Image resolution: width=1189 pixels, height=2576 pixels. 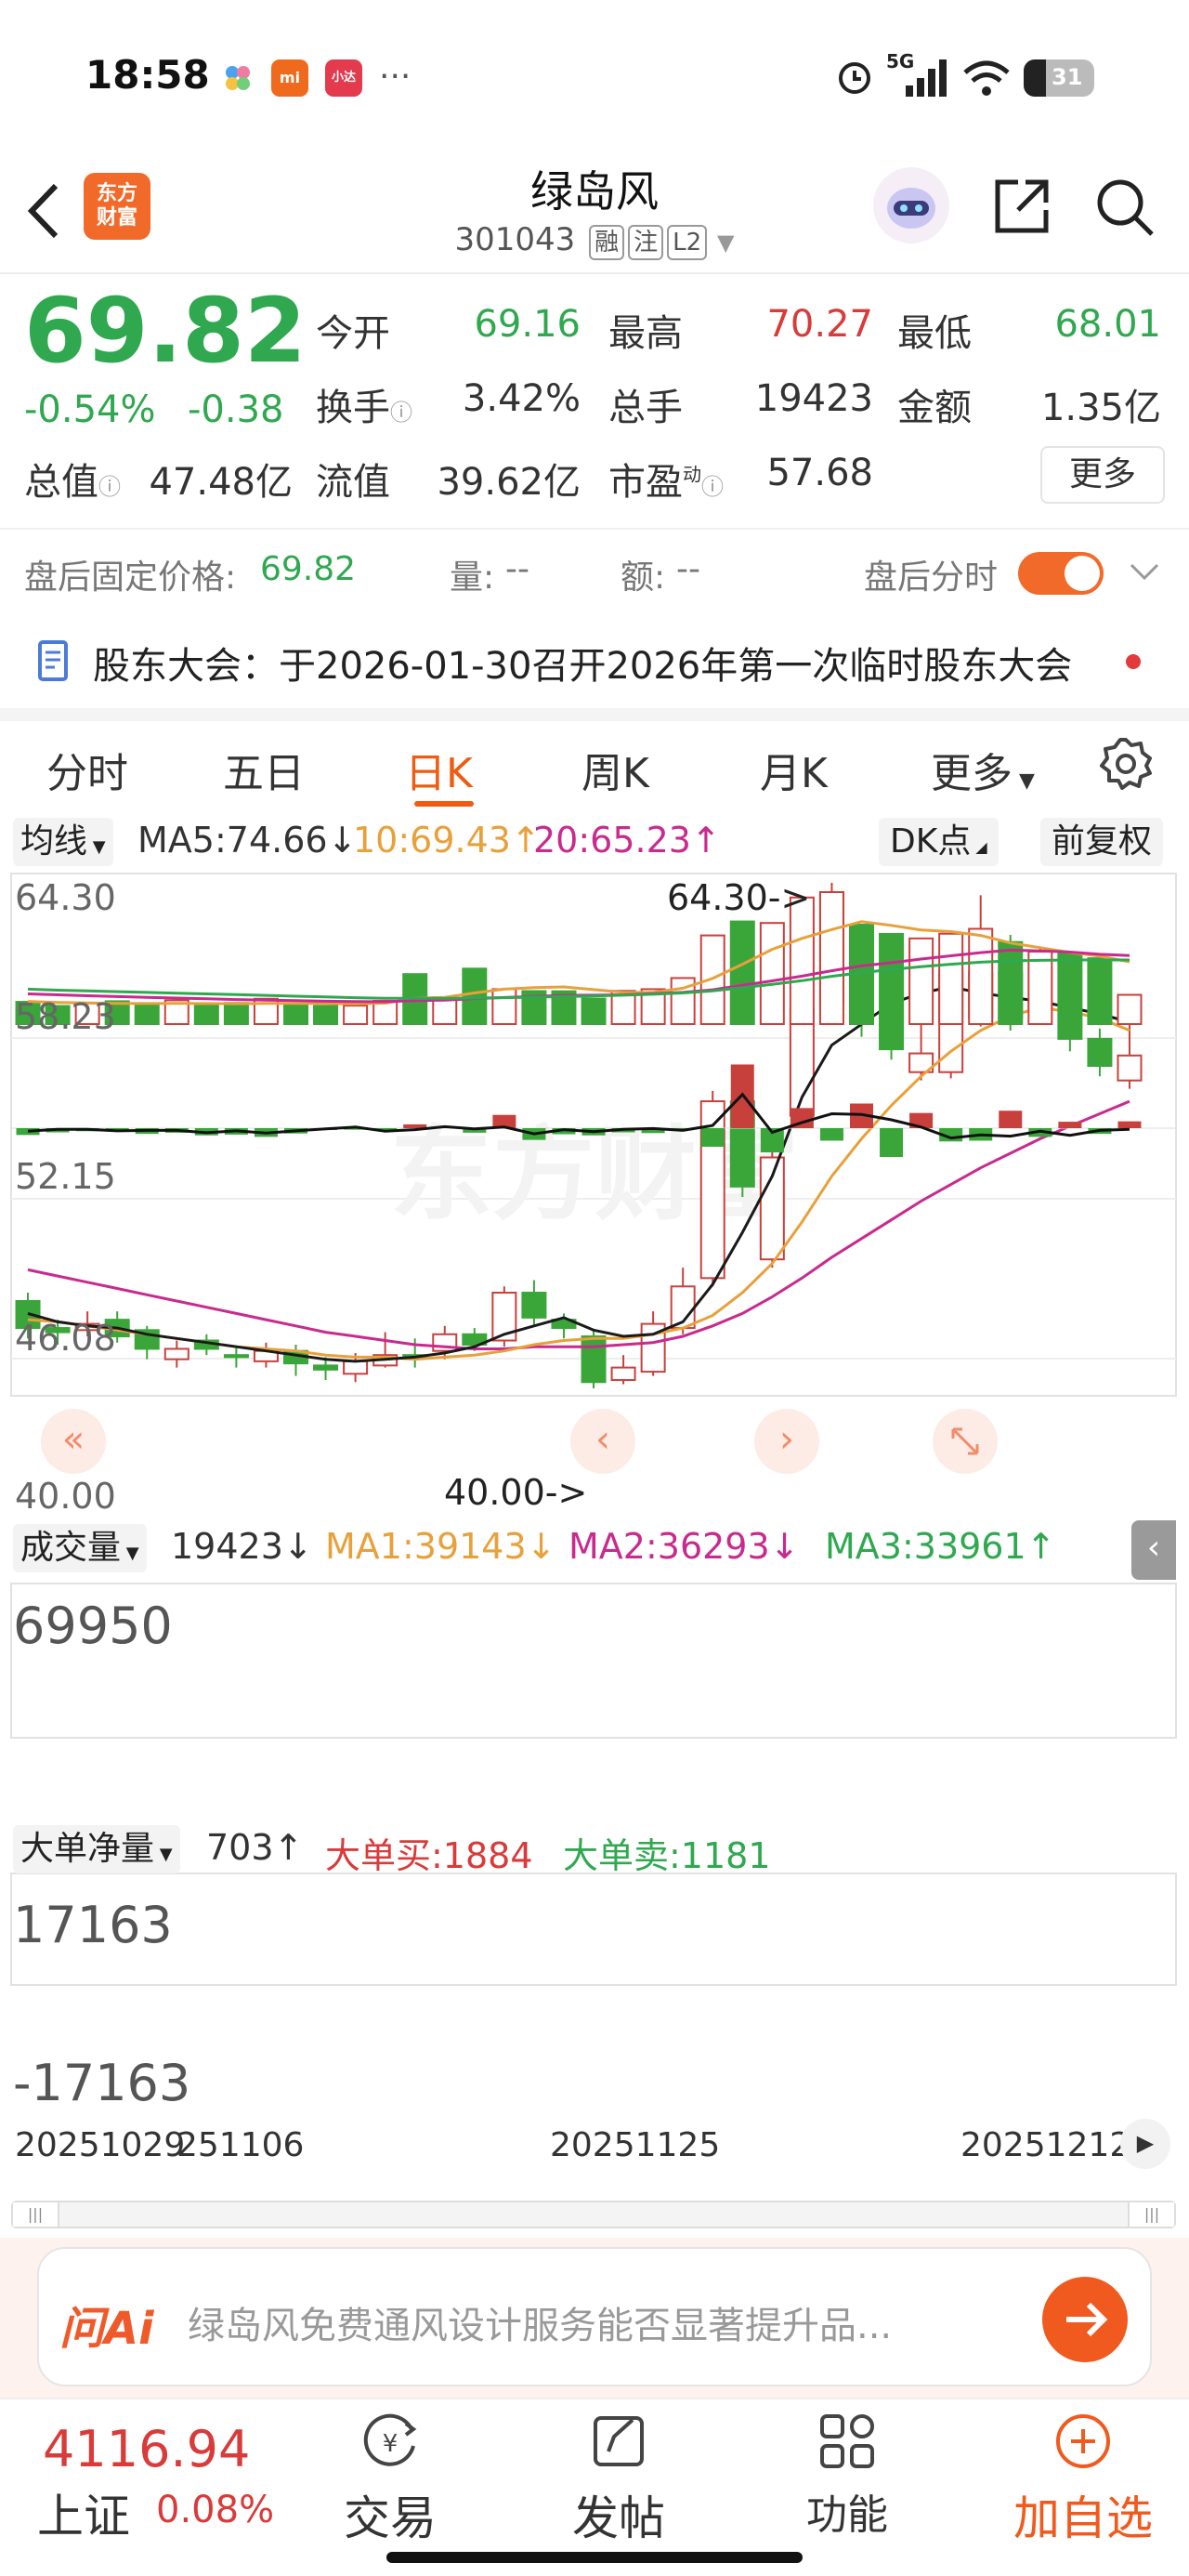 I want to click on volume-ma3-legend: MA3:33961↑, so click(x=941, y=1546).